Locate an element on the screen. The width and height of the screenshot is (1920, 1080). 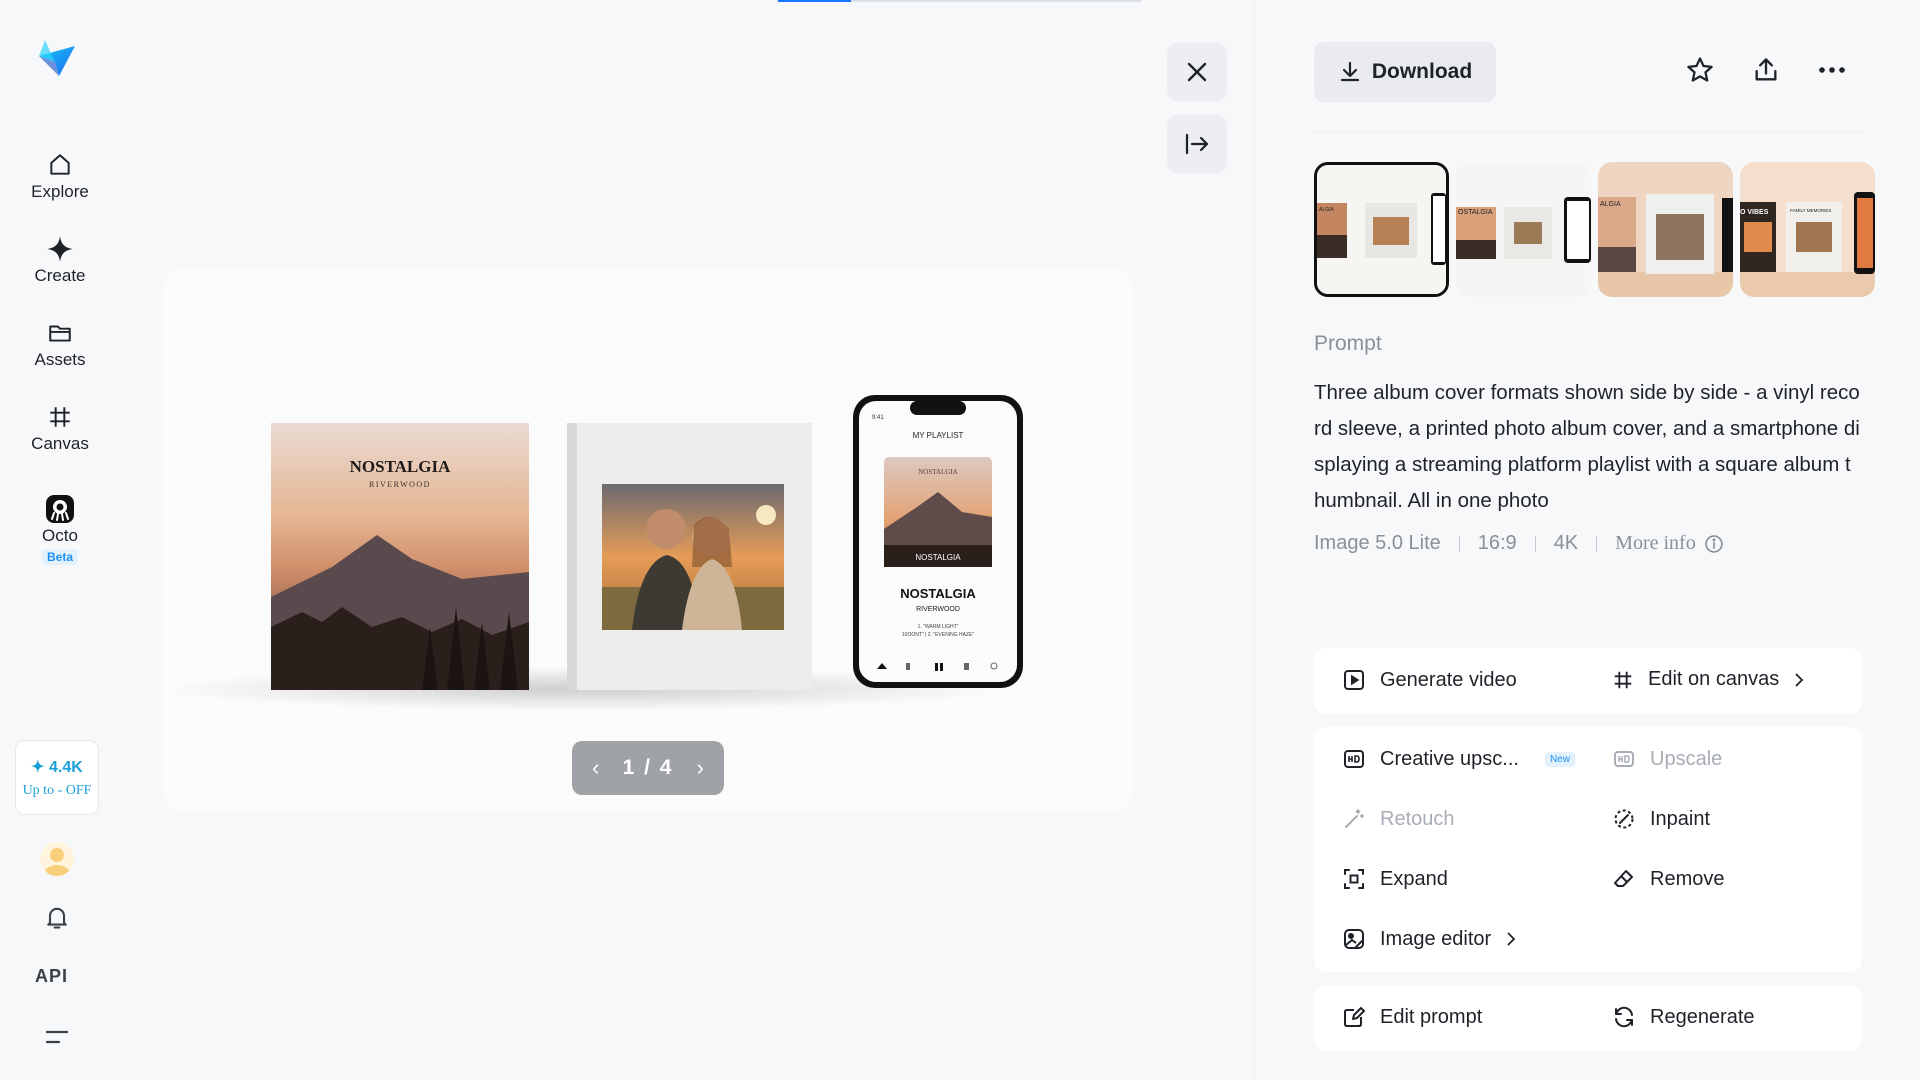
close-button is located at coordinates (1197, 72).